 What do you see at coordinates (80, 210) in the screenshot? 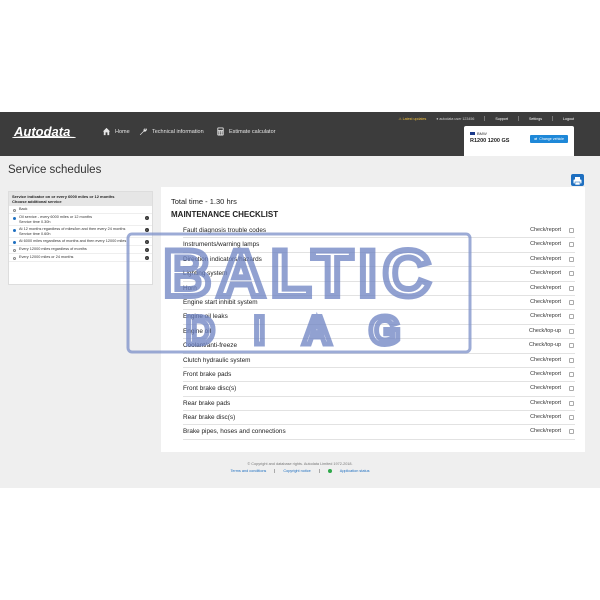
I see `service-option: Back` at bounding box center [80, 210].